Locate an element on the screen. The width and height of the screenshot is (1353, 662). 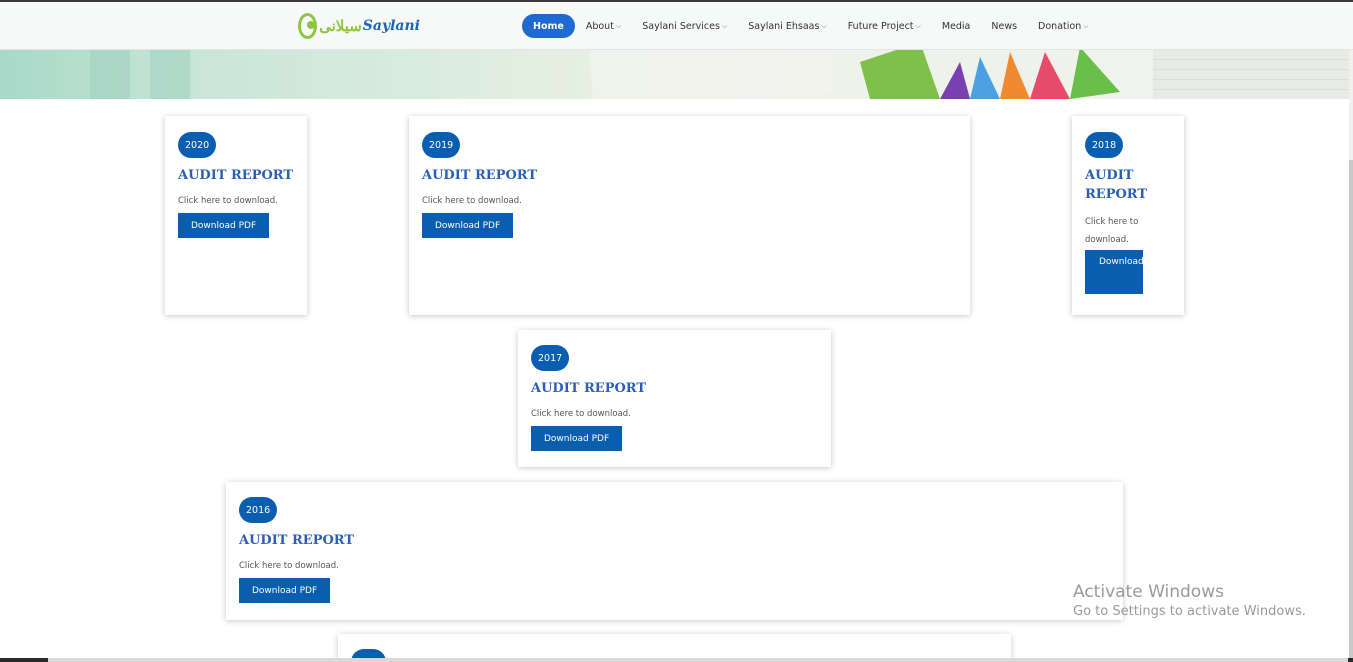
logo-text: Saylani is located at coordinates (391, 26).